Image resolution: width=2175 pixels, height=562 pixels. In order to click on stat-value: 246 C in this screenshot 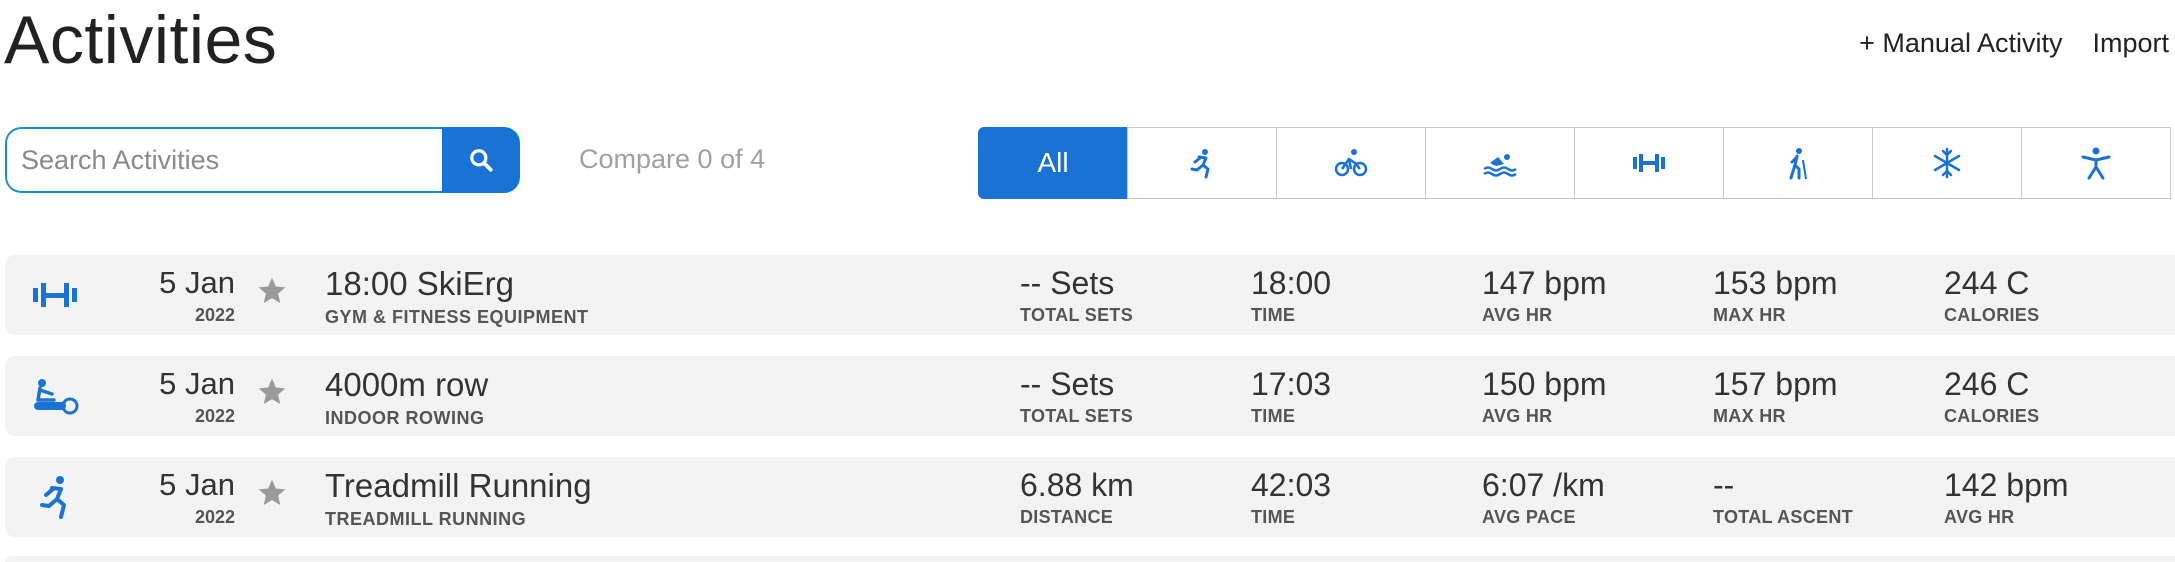, I will do `click(1987, 384)`.